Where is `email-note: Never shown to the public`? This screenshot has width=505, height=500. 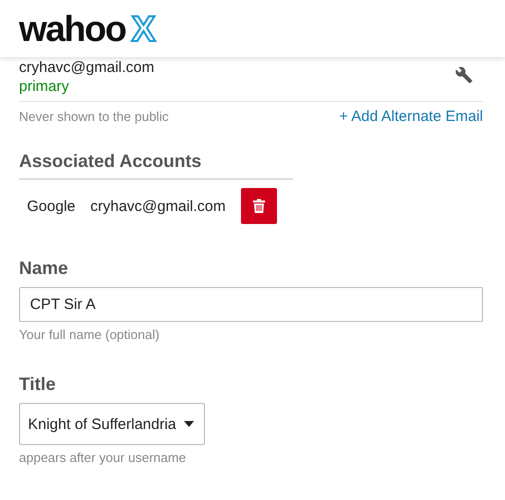 email-note: Never shown to the public is located at coordinates (94, 116).